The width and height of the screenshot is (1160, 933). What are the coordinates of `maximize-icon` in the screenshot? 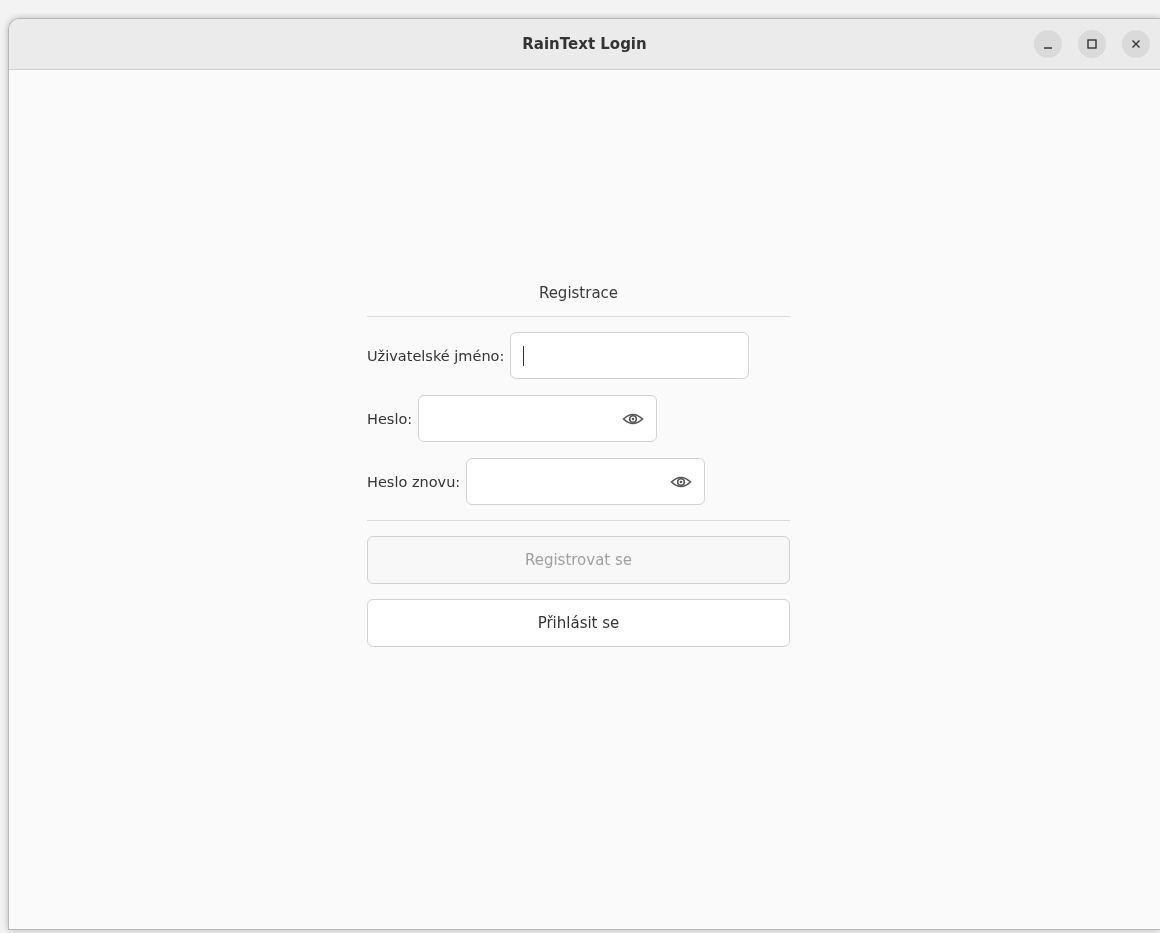 It's located at (1092, 44).